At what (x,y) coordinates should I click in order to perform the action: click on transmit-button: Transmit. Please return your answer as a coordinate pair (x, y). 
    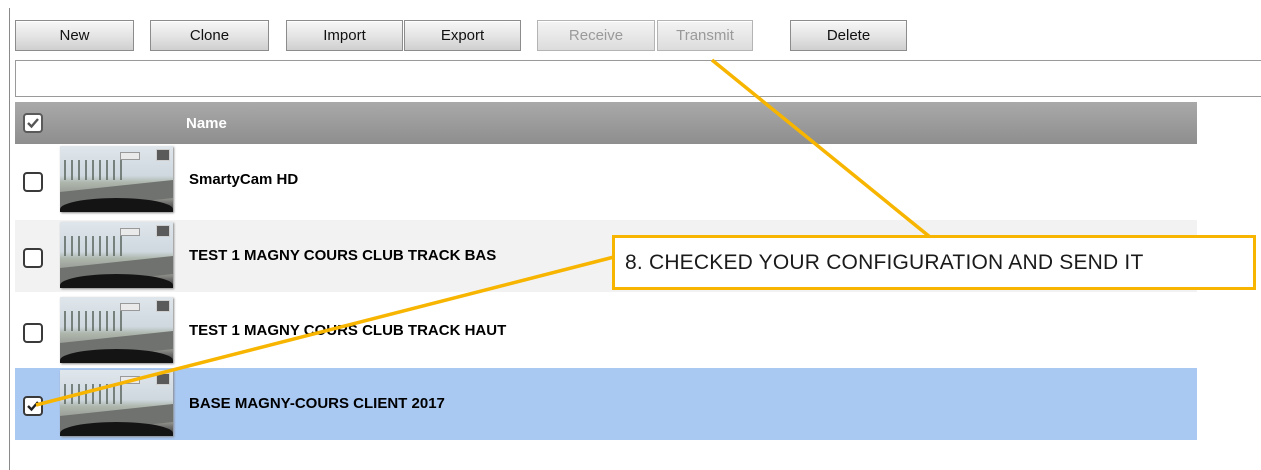
    Looking at the image, I should click on (705, 35).